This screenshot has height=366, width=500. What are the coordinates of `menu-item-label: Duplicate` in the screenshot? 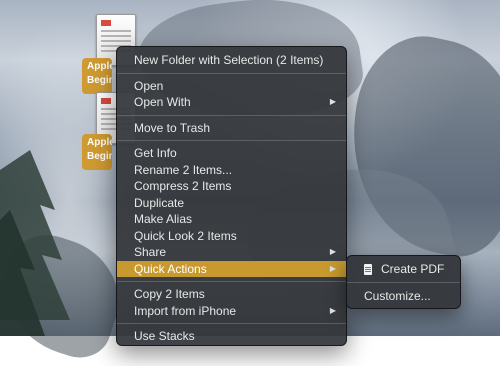 It's located at (159, 202).